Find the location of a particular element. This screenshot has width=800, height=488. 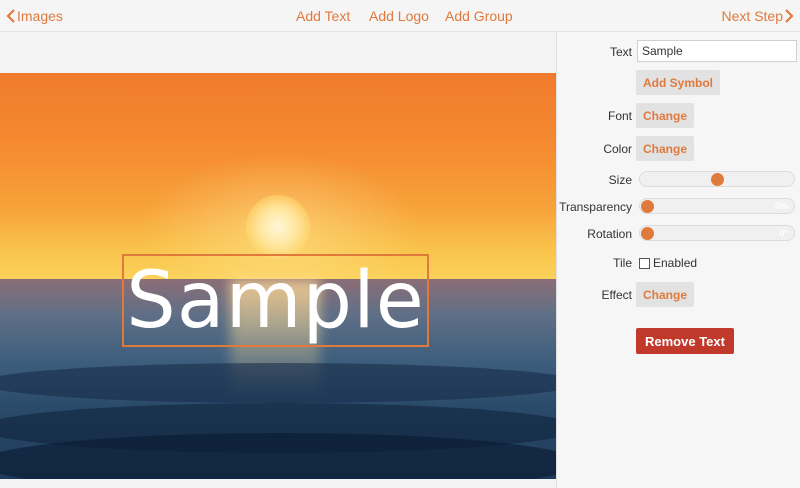

rotation-value: 0° is located at coordinates (783, 233).